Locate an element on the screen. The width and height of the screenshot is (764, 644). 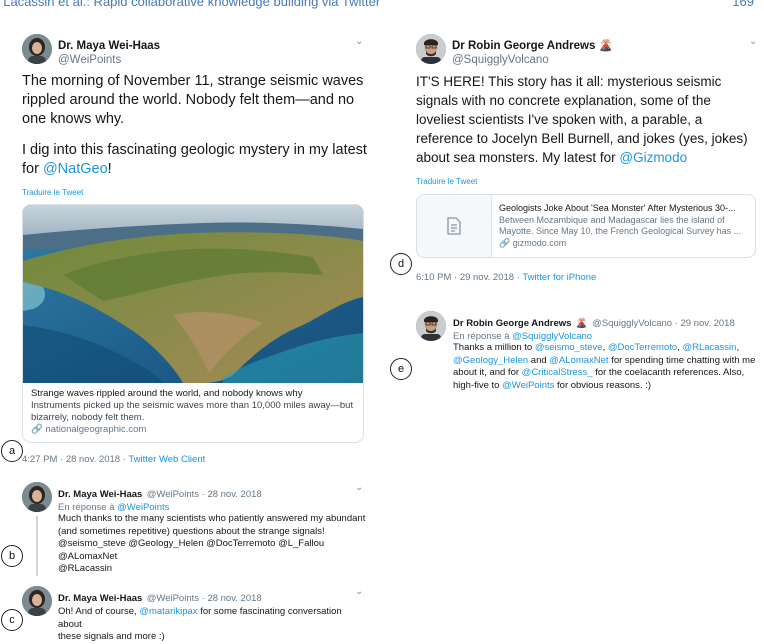
mention-link: @matarikipax is located at coordinates (168, 611).